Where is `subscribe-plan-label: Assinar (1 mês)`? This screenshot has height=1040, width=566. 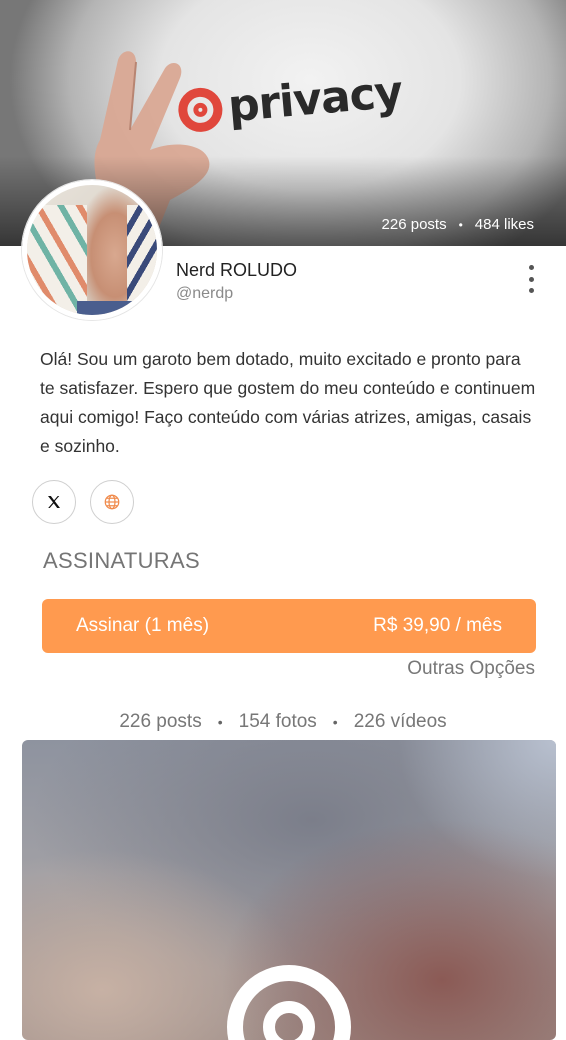
subscribe-plan-label: Assinar (1 mês) is located at coordinates (143, 625).